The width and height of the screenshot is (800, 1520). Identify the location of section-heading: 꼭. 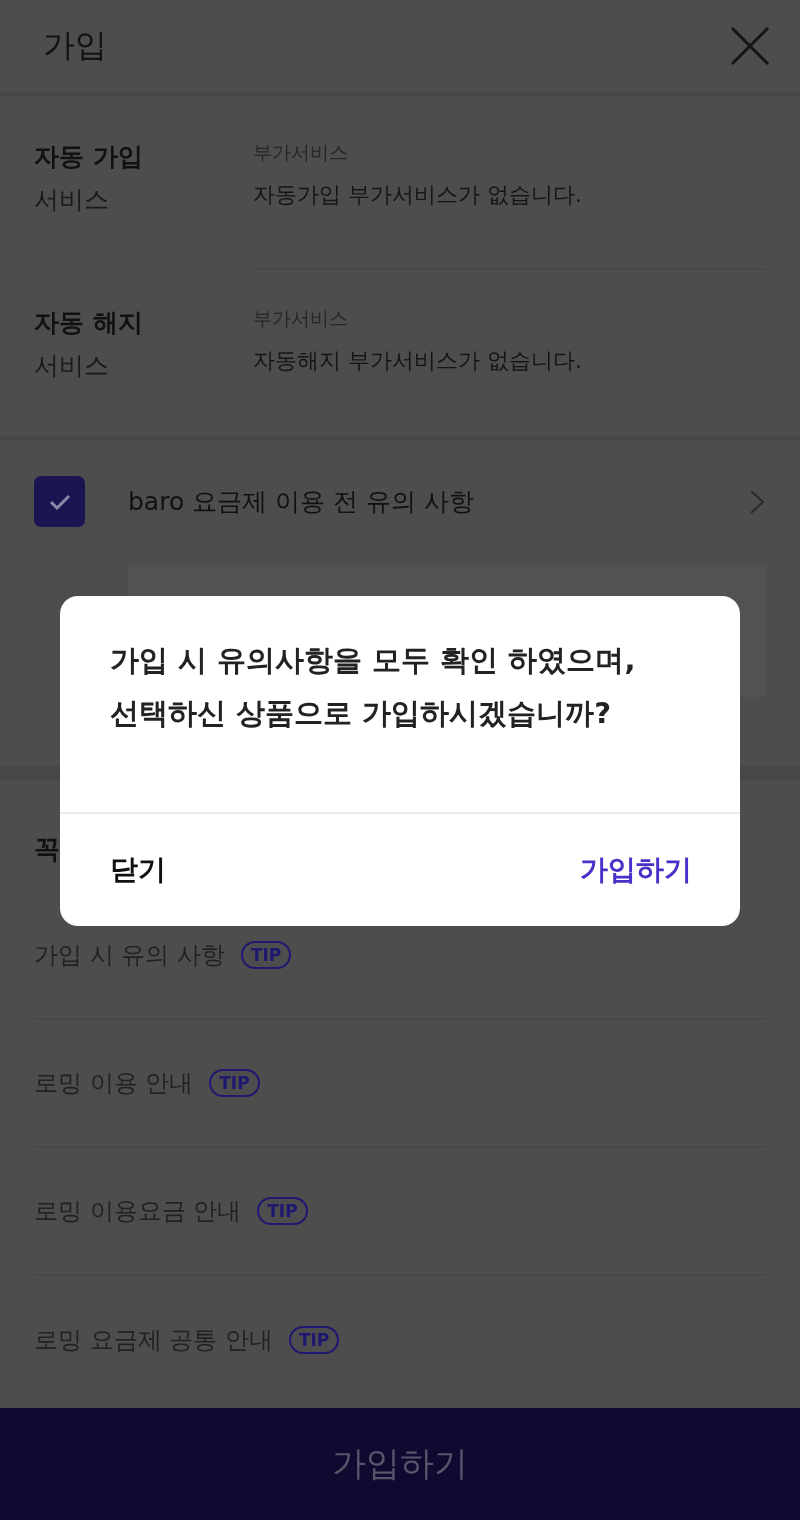
(47, 849).